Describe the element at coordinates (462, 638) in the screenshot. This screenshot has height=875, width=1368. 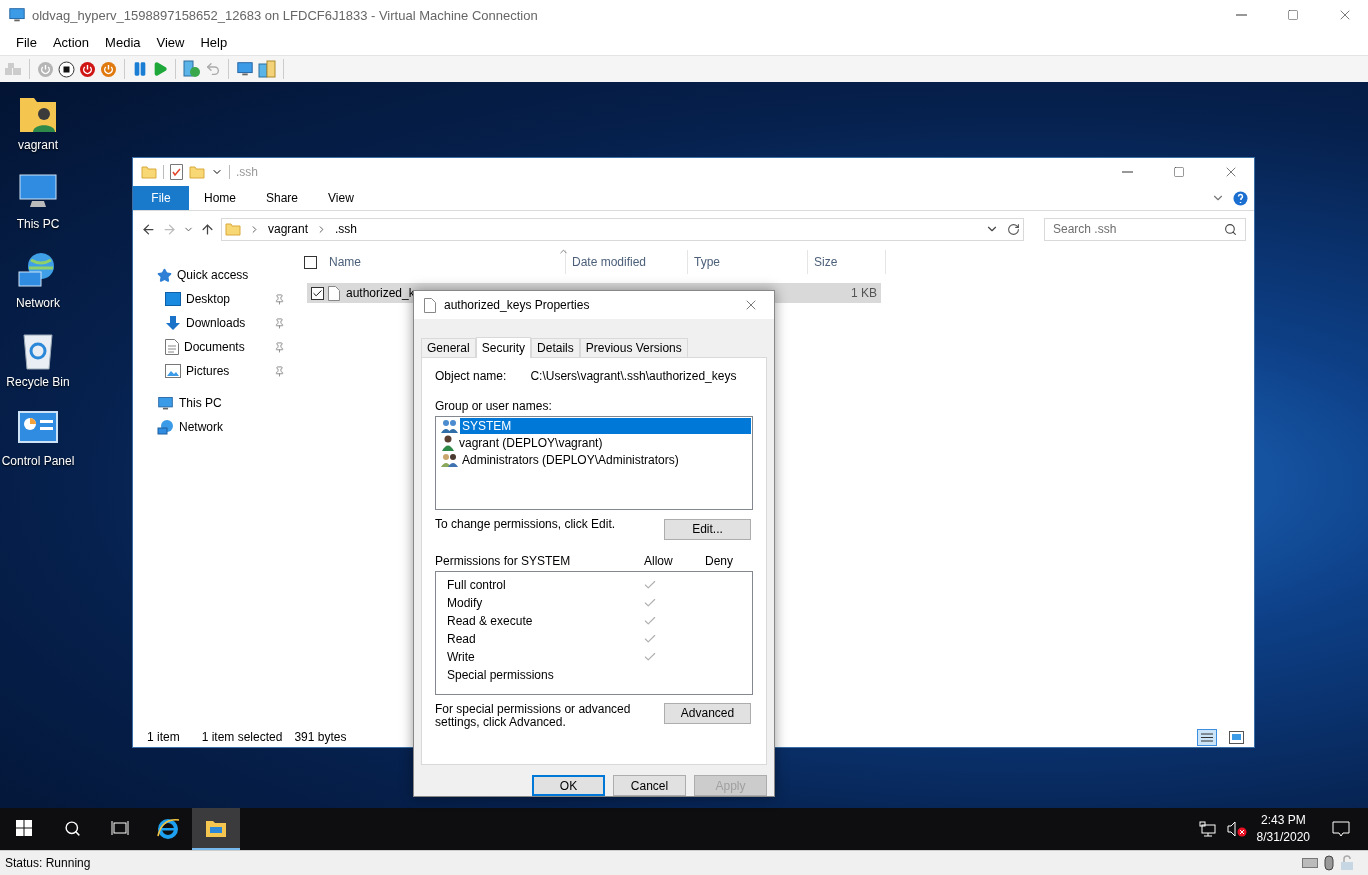
I see `permission-name: Read` at that location.